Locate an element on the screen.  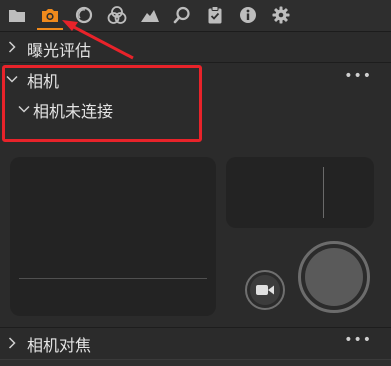
color-tab is located at coordinates (117, 15).